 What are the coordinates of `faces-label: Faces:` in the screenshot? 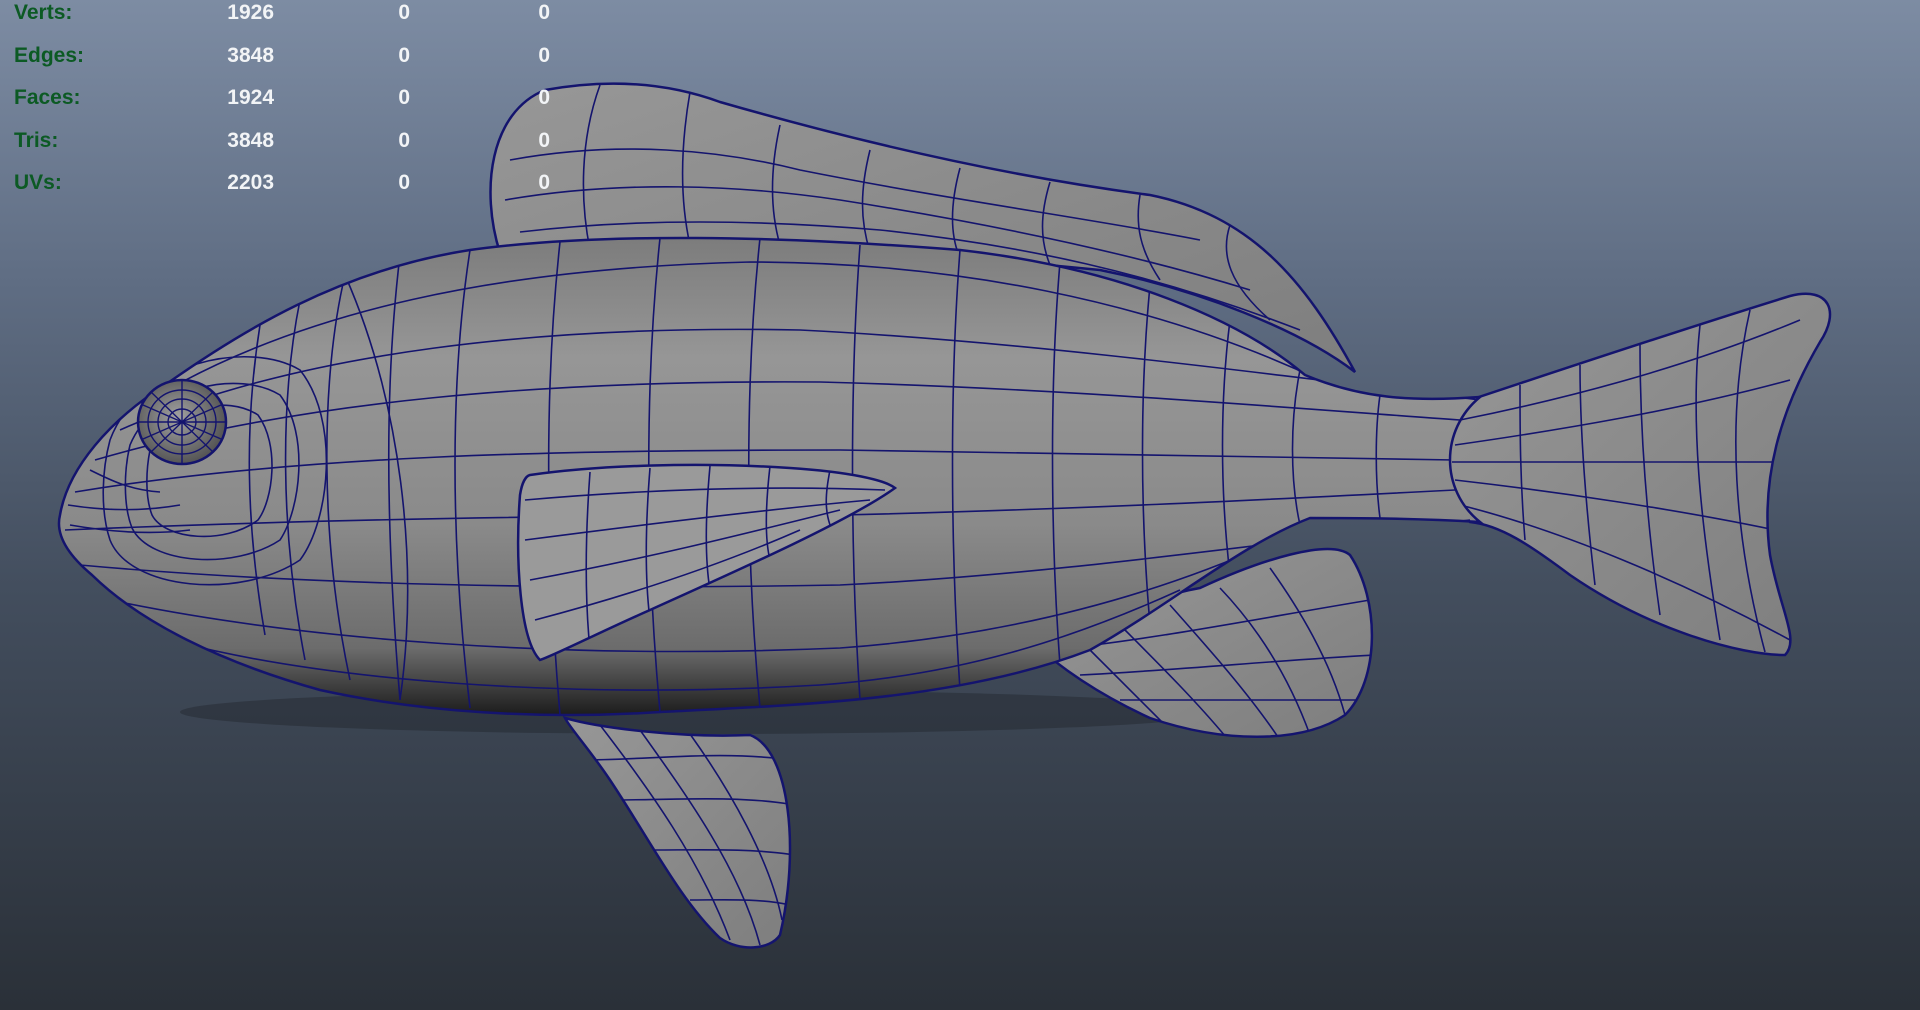 It's located at (47, 97).